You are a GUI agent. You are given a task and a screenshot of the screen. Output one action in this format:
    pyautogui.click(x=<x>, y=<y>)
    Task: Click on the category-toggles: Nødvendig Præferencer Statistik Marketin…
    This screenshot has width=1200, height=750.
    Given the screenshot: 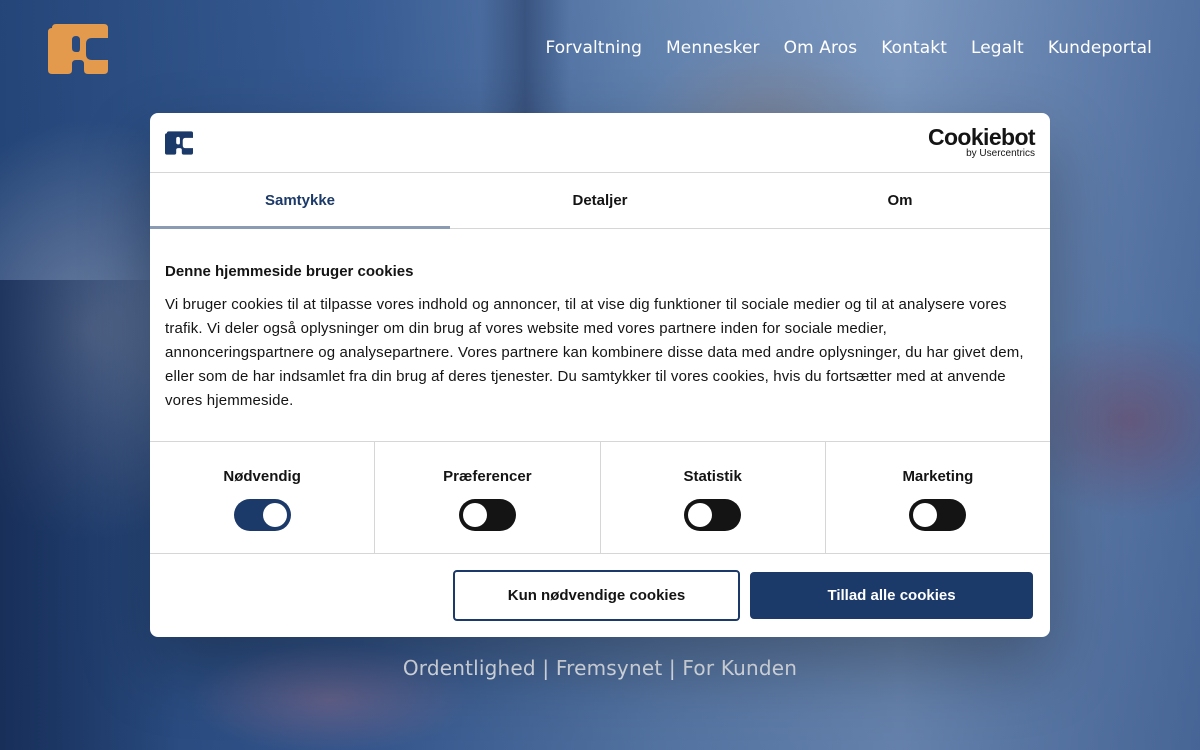 What is the action you would take?
    pyautogui.click(x=600, y=498)
    